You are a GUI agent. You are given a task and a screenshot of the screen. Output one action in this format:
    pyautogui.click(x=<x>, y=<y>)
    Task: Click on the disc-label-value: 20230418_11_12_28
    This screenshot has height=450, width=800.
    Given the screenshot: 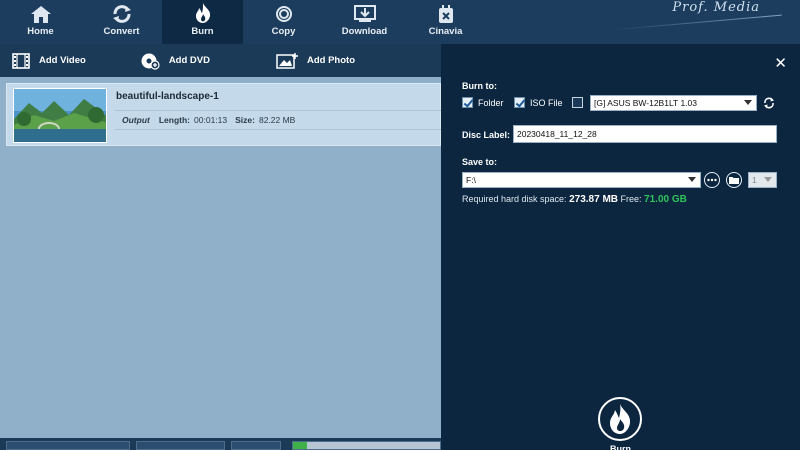 What is the action you would take?
    pyautogui.click(x=557, y=134)
    